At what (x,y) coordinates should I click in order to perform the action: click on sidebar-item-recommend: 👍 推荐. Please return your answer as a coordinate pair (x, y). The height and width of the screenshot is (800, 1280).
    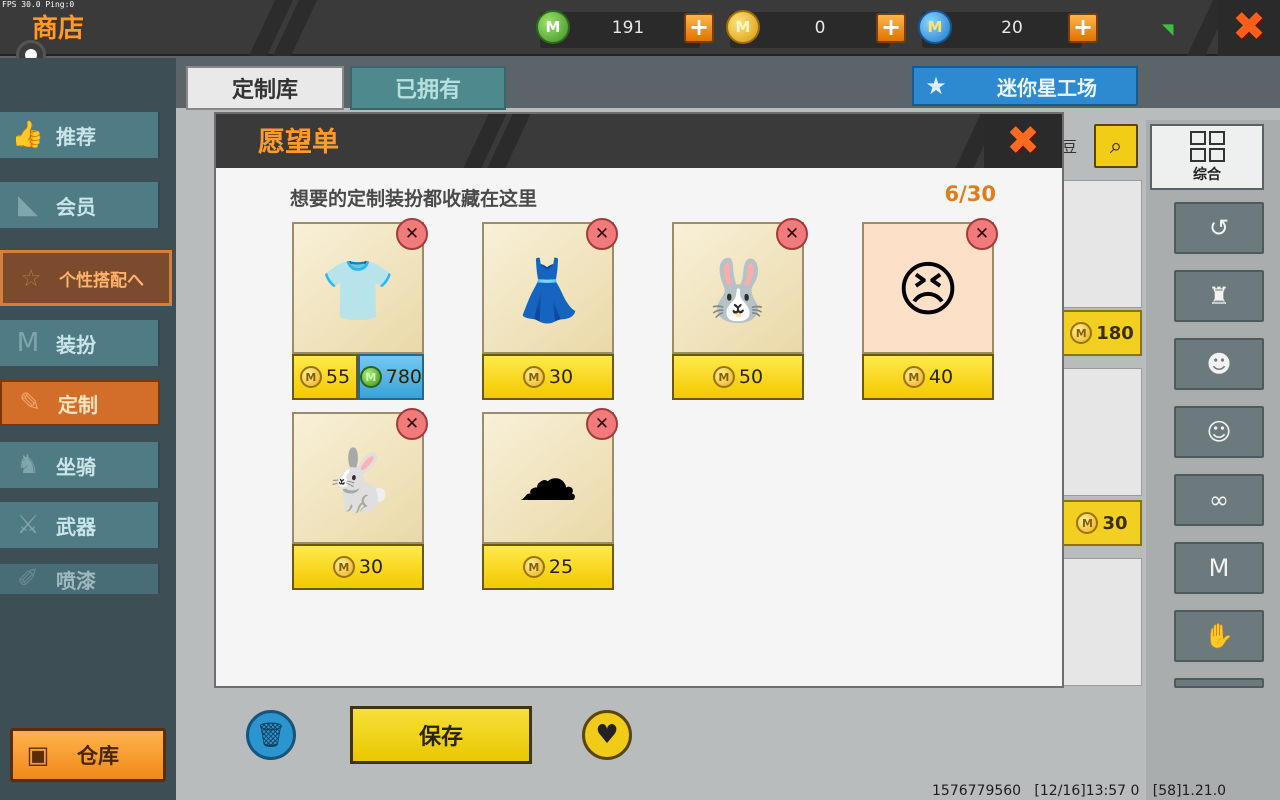
    Looking at the image, I should click on (80, 135).